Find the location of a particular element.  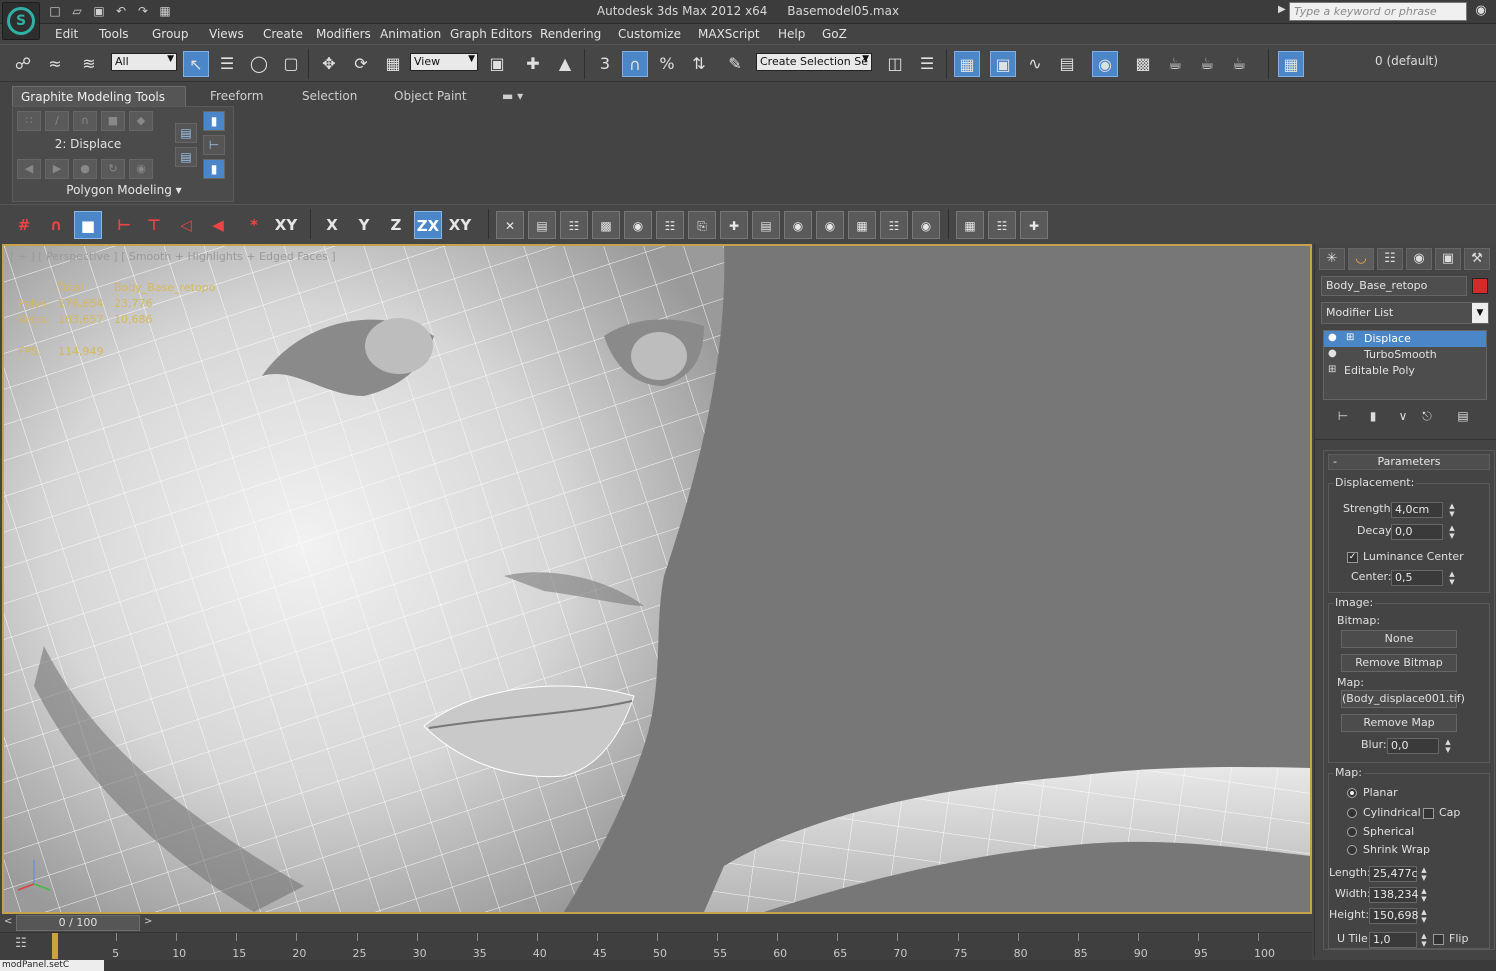

height-spinner-arrows: ▲ ▼ is located at coordinates (1424, 916).